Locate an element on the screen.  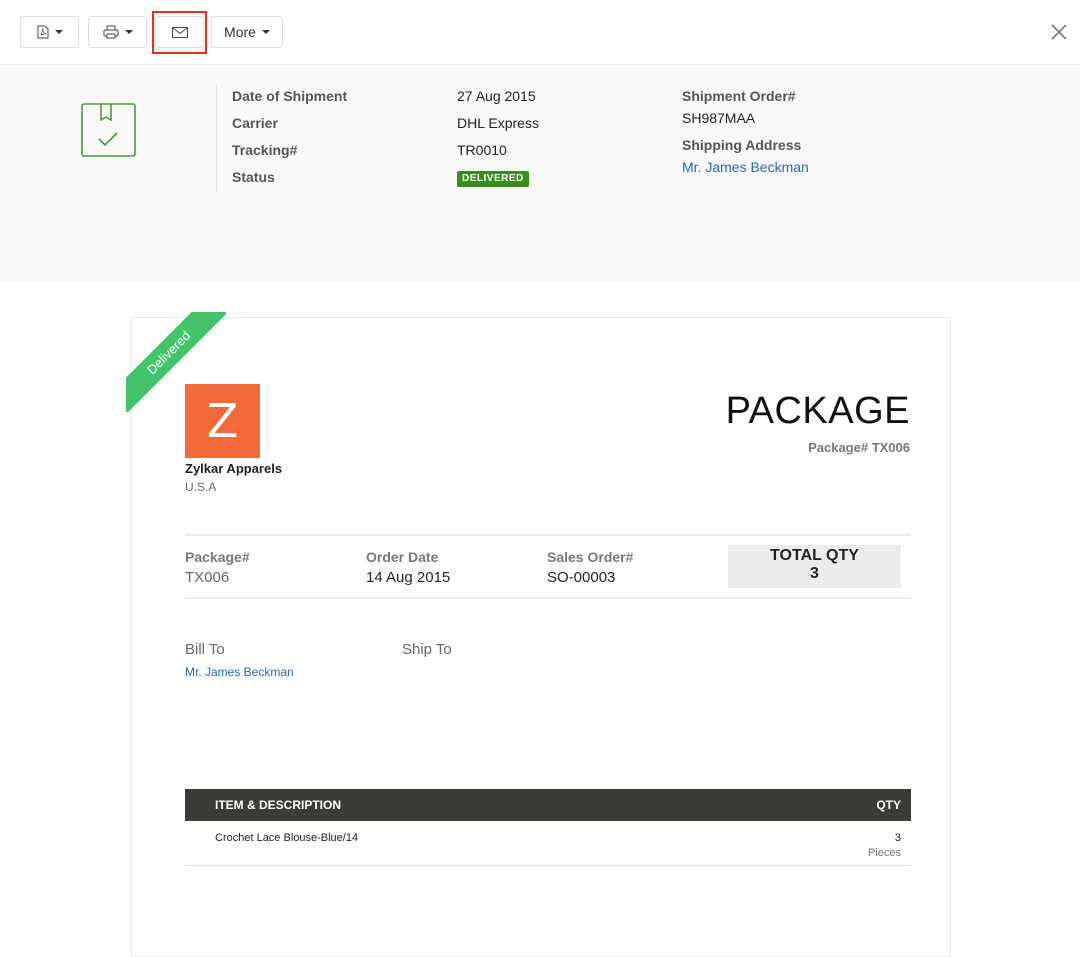
total-qty-box: TOTAL QTY 3 is located at coordinates (814, 566).